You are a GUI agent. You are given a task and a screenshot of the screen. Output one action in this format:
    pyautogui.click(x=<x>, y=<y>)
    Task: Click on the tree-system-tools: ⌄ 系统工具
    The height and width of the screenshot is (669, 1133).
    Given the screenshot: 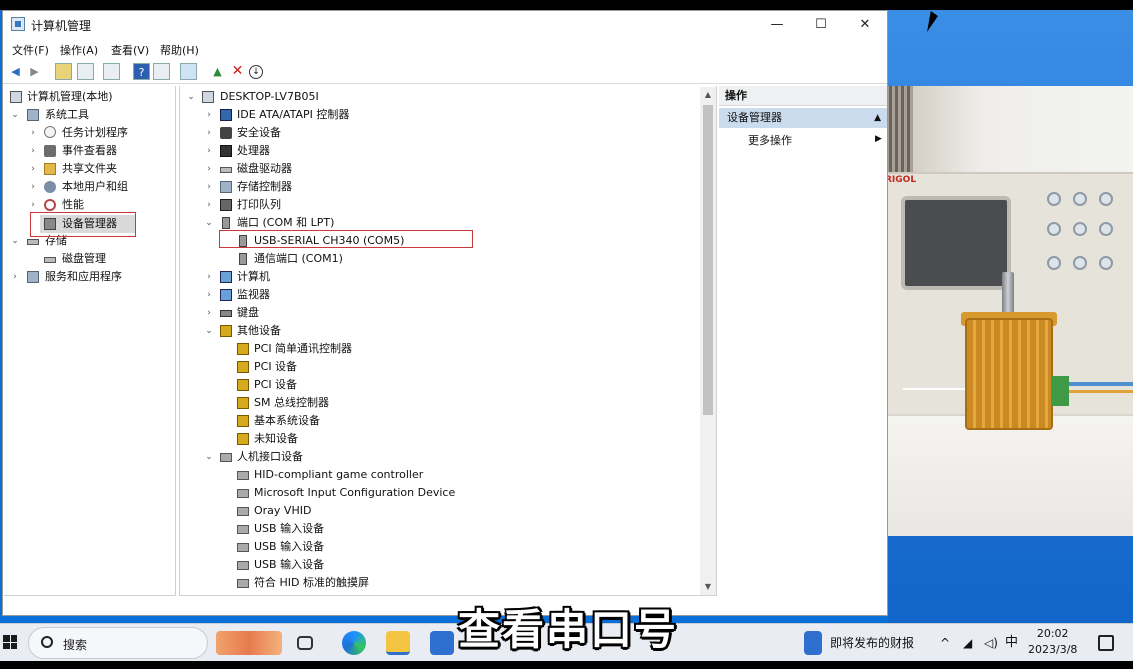 What is the action you would take?
    pyautogui.click(x=90, y=115)
    